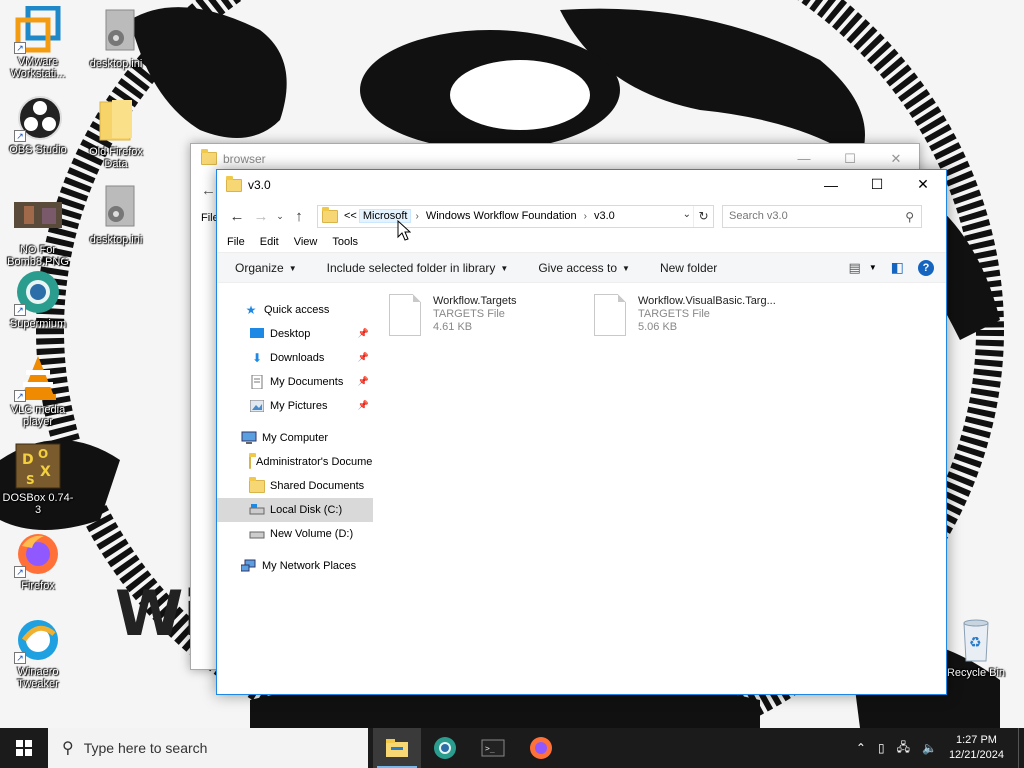 The width and height of the screenshot is (1024, 768). Describe the element at coordinates (295, 566) in the screenshot. I see `nav-my-network-places: My Network Places` at that location.